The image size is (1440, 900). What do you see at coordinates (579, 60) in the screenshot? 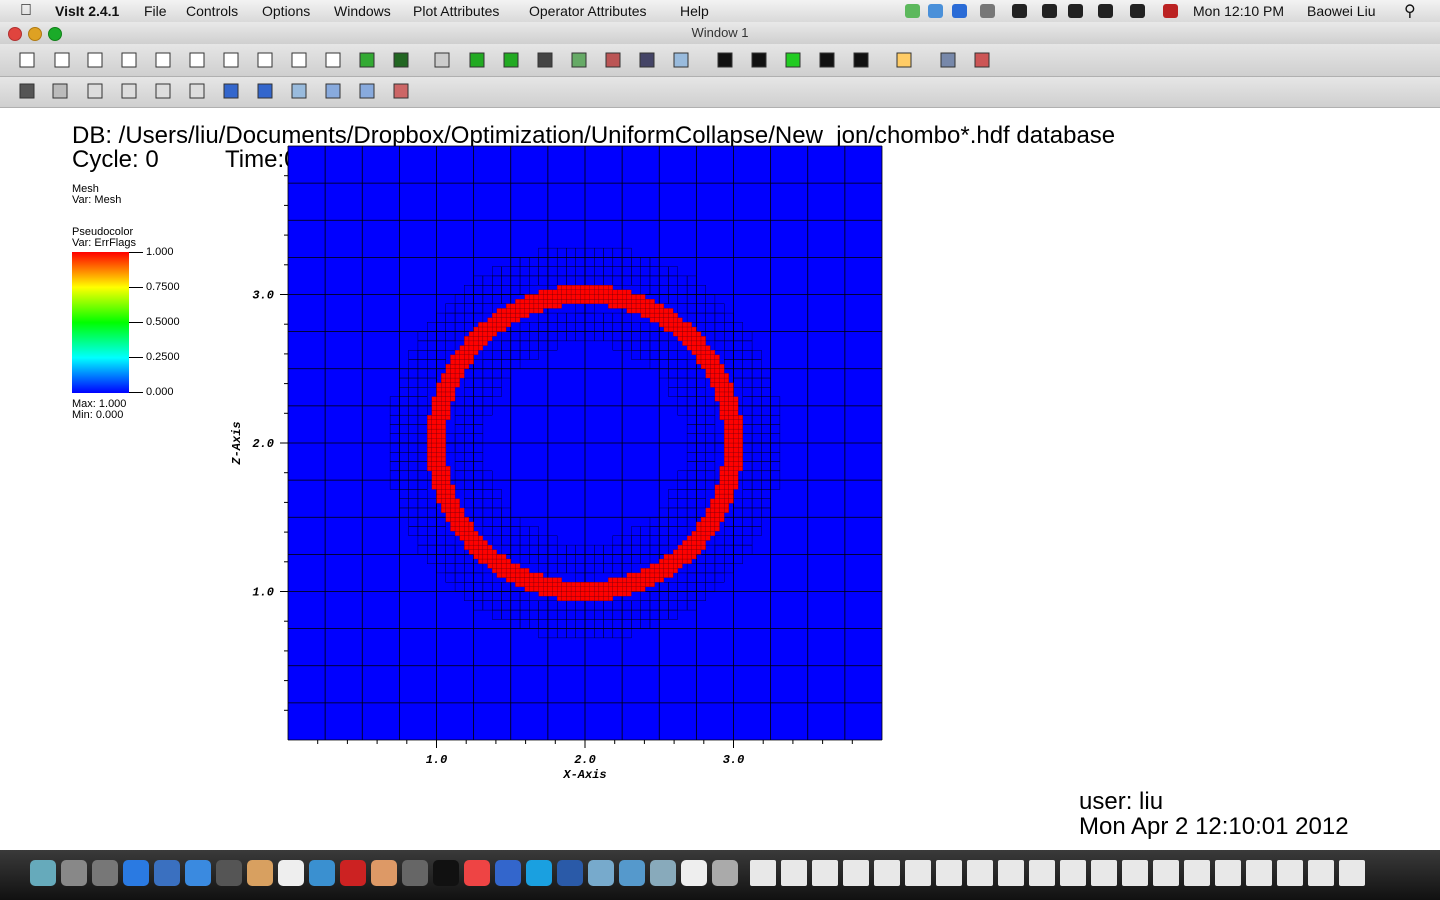
I see `record-button` at bounding box center [579, 60].